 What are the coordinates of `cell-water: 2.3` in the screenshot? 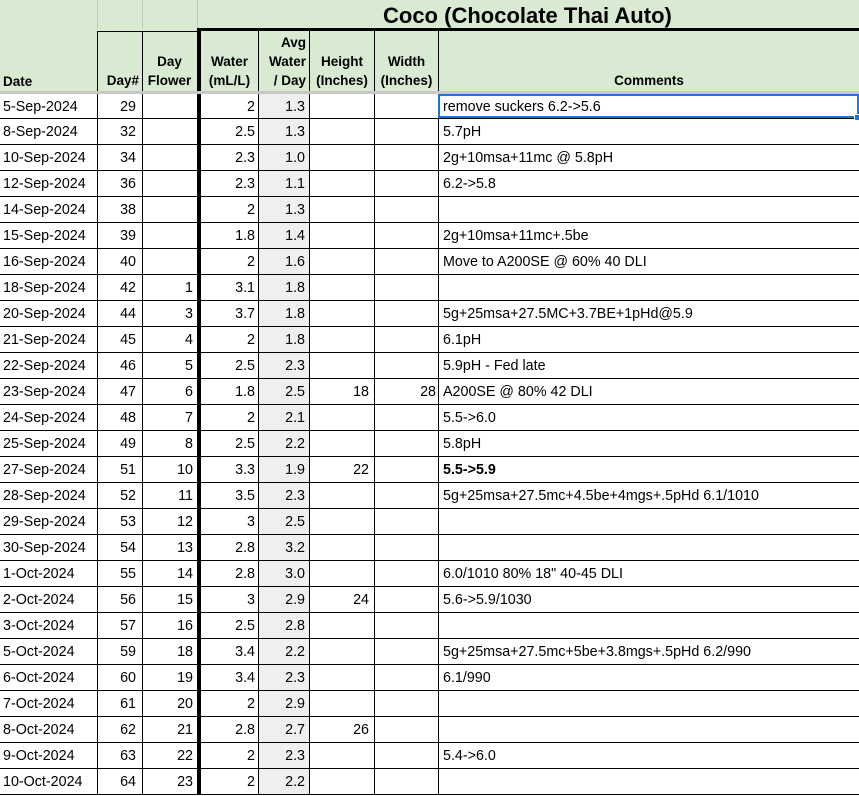 It's located at (227, 183).